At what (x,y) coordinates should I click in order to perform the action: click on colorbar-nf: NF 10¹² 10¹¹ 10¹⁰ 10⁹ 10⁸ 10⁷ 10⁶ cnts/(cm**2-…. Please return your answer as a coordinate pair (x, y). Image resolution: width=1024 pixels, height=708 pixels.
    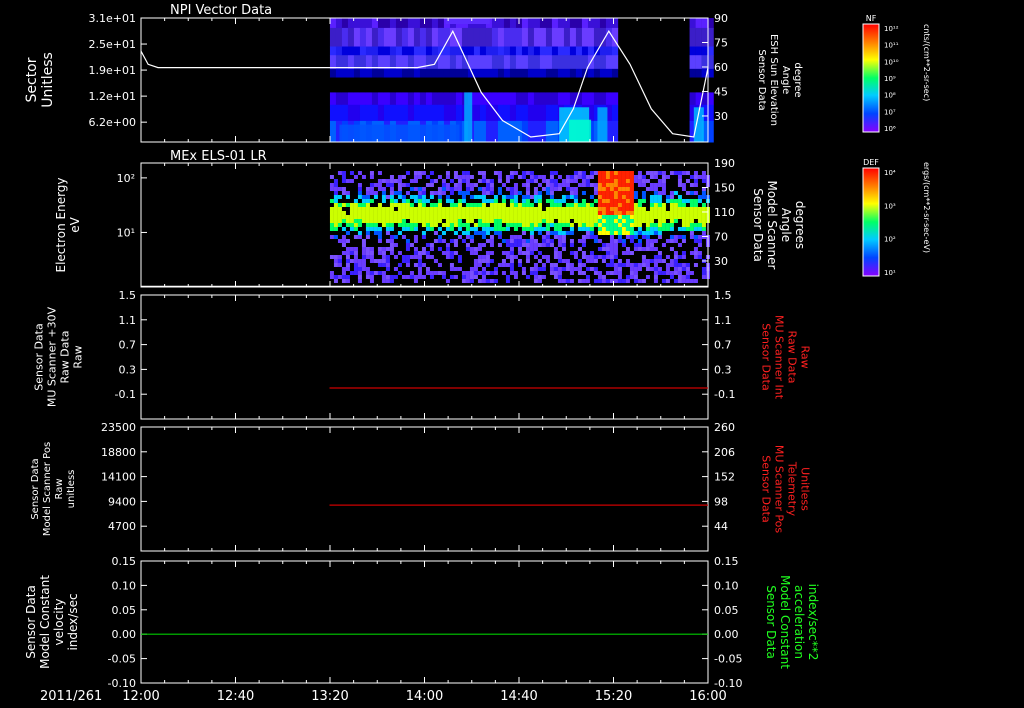
    Looking at the image, I should click on (896, 73).